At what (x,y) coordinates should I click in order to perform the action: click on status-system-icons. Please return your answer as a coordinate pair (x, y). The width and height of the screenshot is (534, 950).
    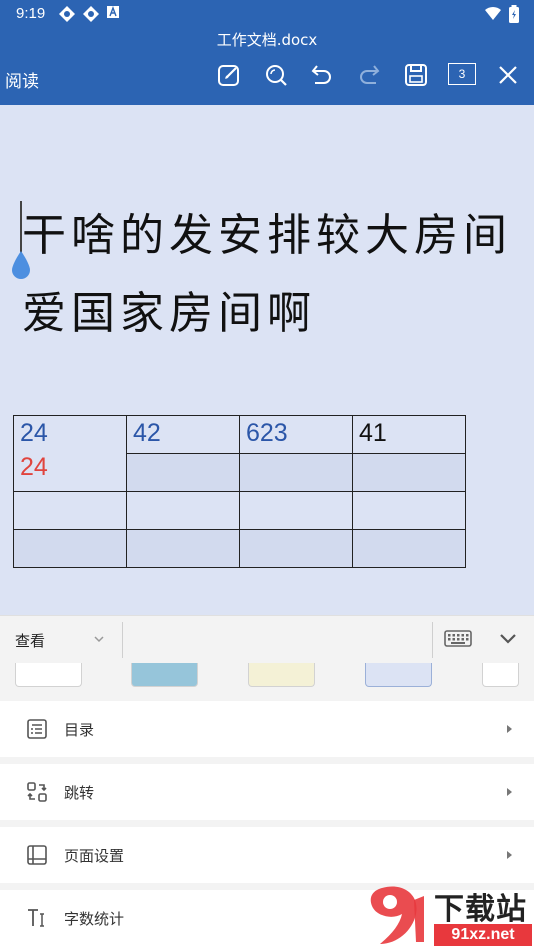
    Looking at the image, I should click on (502, 14).